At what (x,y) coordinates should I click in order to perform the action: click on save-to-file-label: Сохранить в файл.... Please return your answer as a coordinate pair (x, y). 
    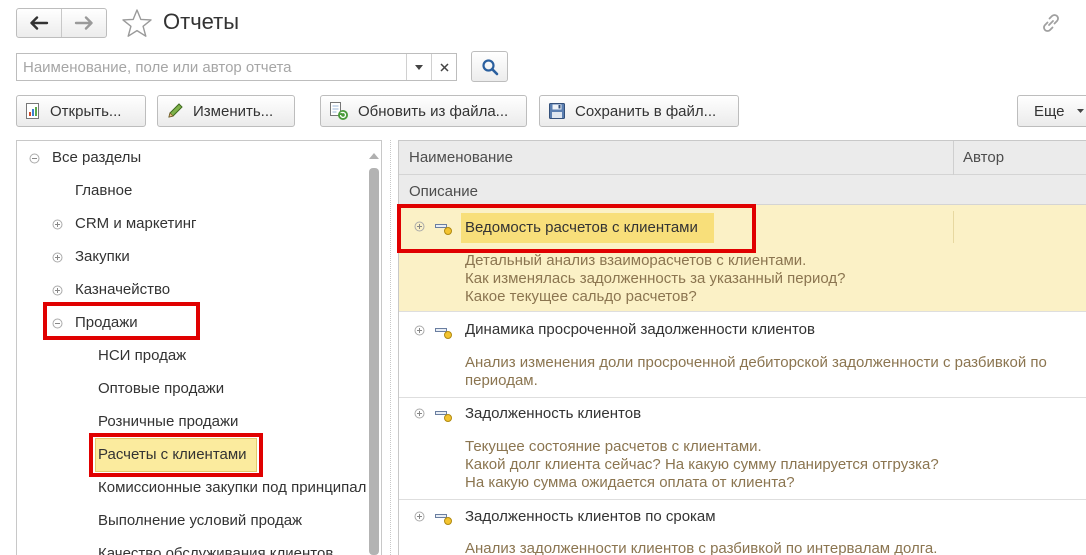
    Looking at the image, I should click on (646, 111).